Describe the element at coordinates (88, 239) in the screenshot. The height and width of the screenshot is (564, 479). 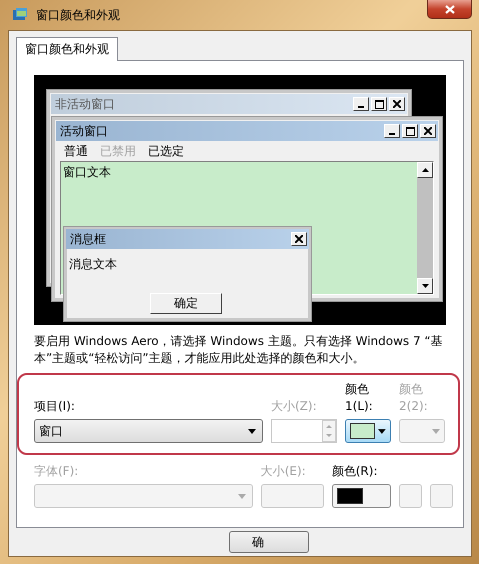
I see `message-box-title: 消息框` at that location.